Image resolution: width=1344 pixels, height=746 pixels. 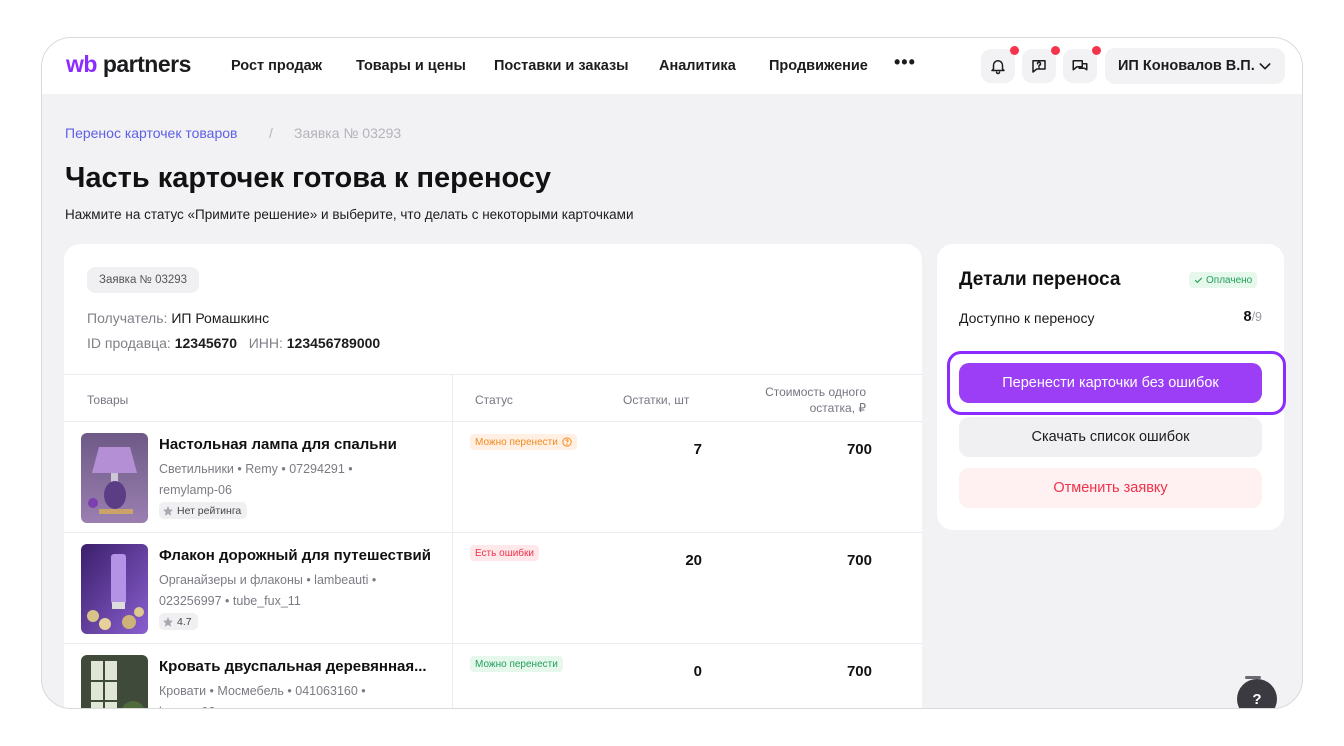 I want to click on column-price-line1: Стоимость одного, so click(x=815, y=392).